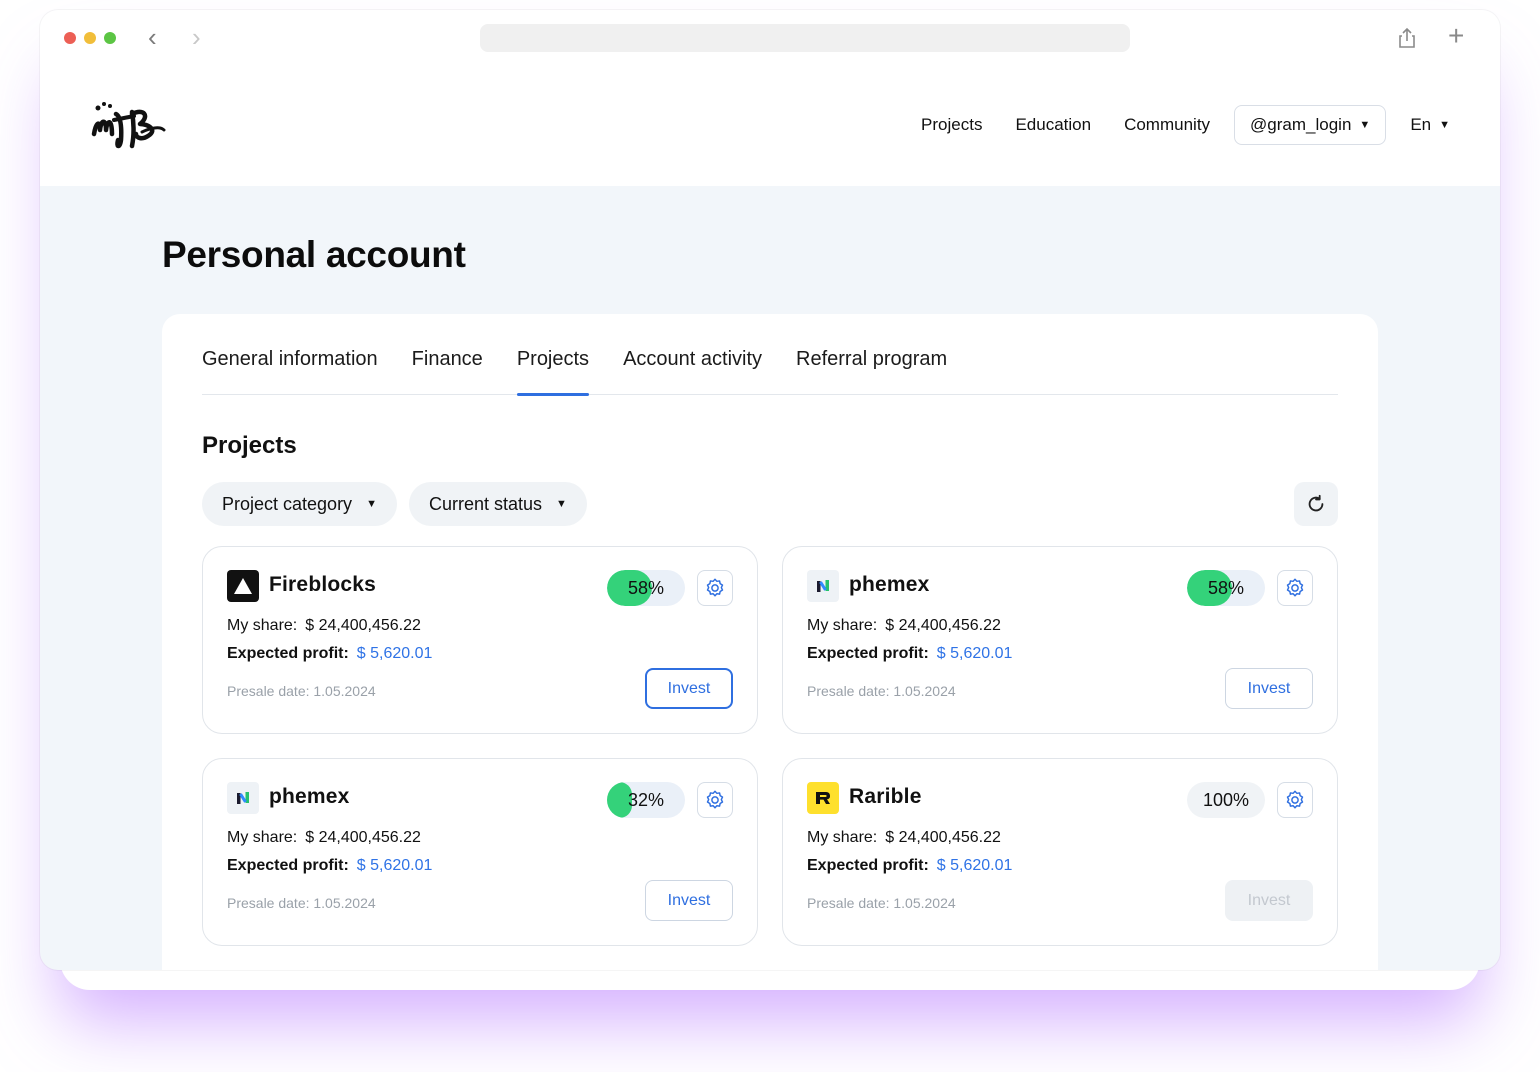  I want to click on brand-logo-icon, so click(128, 126).